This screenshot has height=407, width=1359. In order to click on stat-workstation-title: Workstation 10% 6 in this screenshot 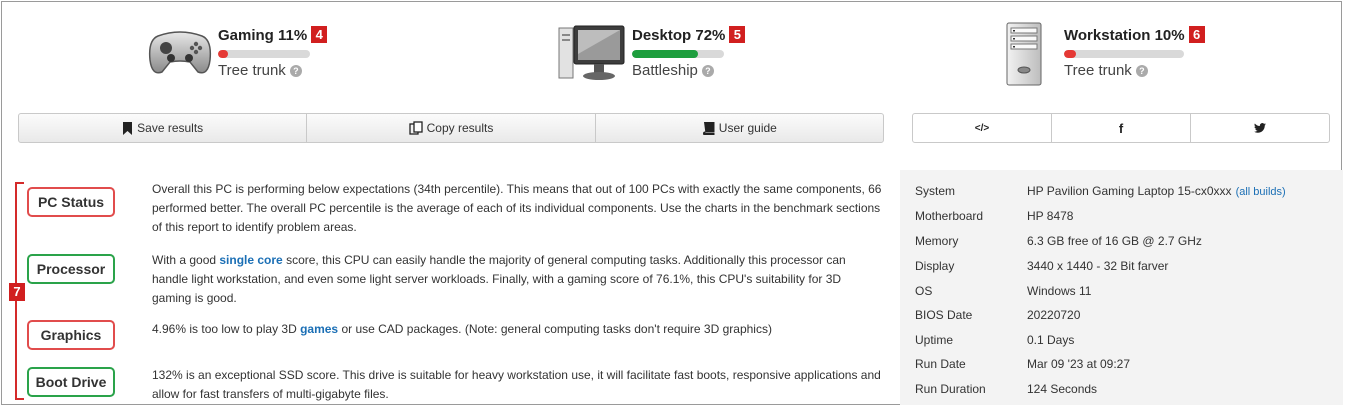, I will do `click(1134, 35)`.